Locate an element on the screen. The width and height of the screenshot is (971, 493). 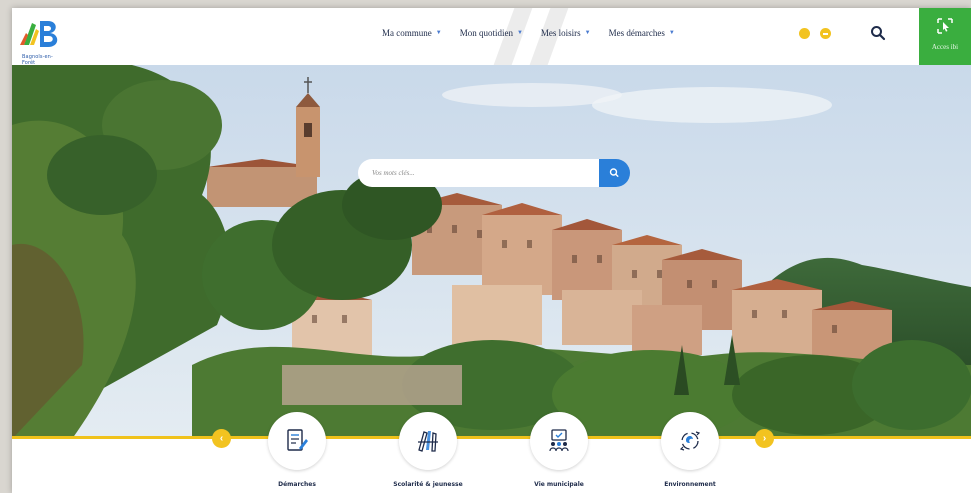
chevron-right-icon: › is located at coordinates (764, 438).